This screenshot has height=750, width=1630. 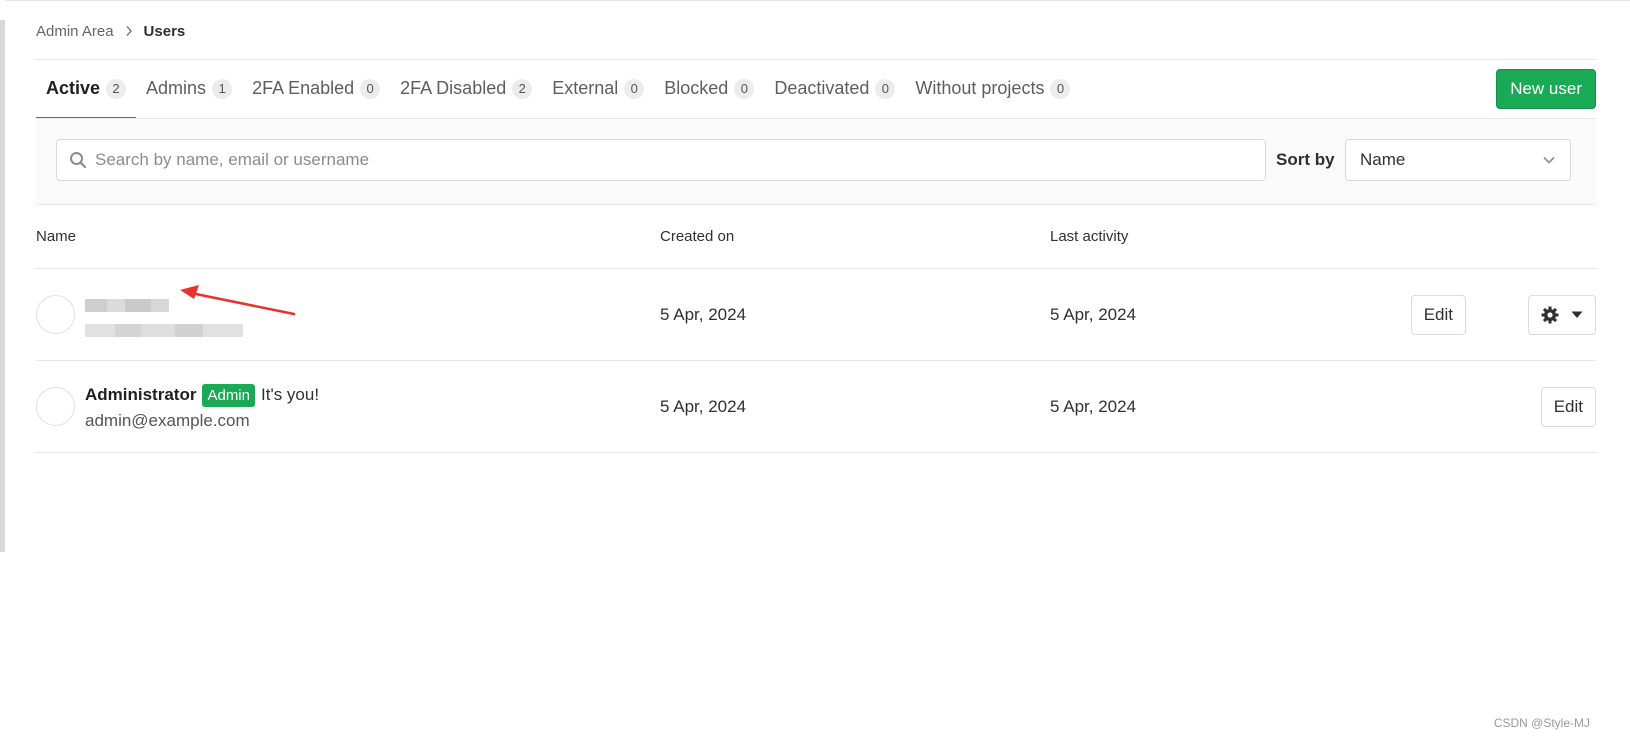 What do you see at coordinates (2, 286) in the screenshot?
I see `left-scrollbar` at bounding box center [2, 286].